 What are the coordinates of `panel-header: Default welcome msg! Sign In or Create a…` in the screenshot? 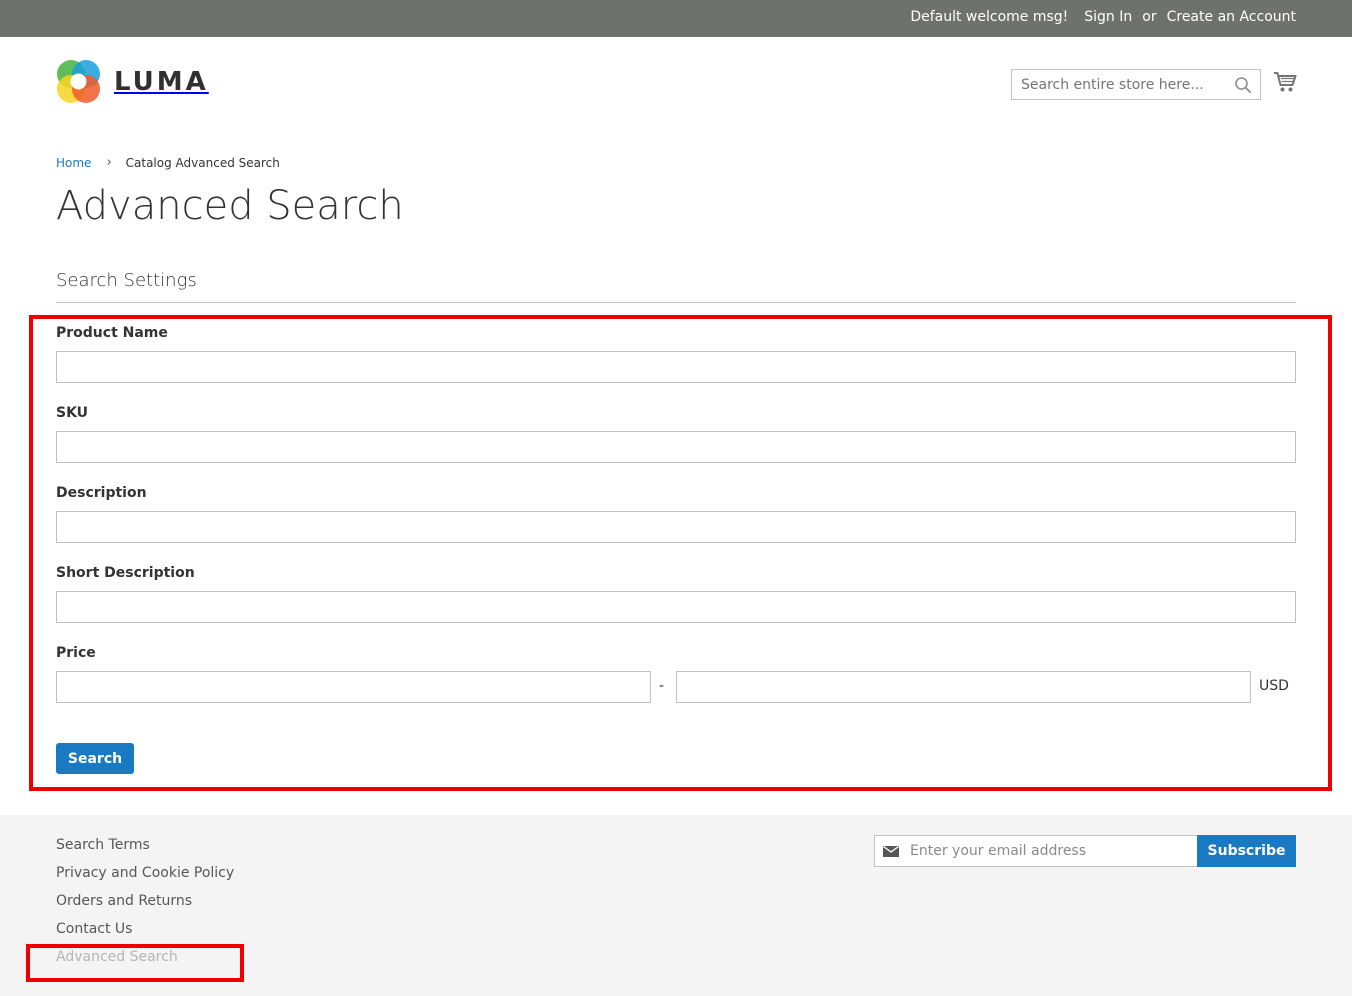 It's located at (676, 18).